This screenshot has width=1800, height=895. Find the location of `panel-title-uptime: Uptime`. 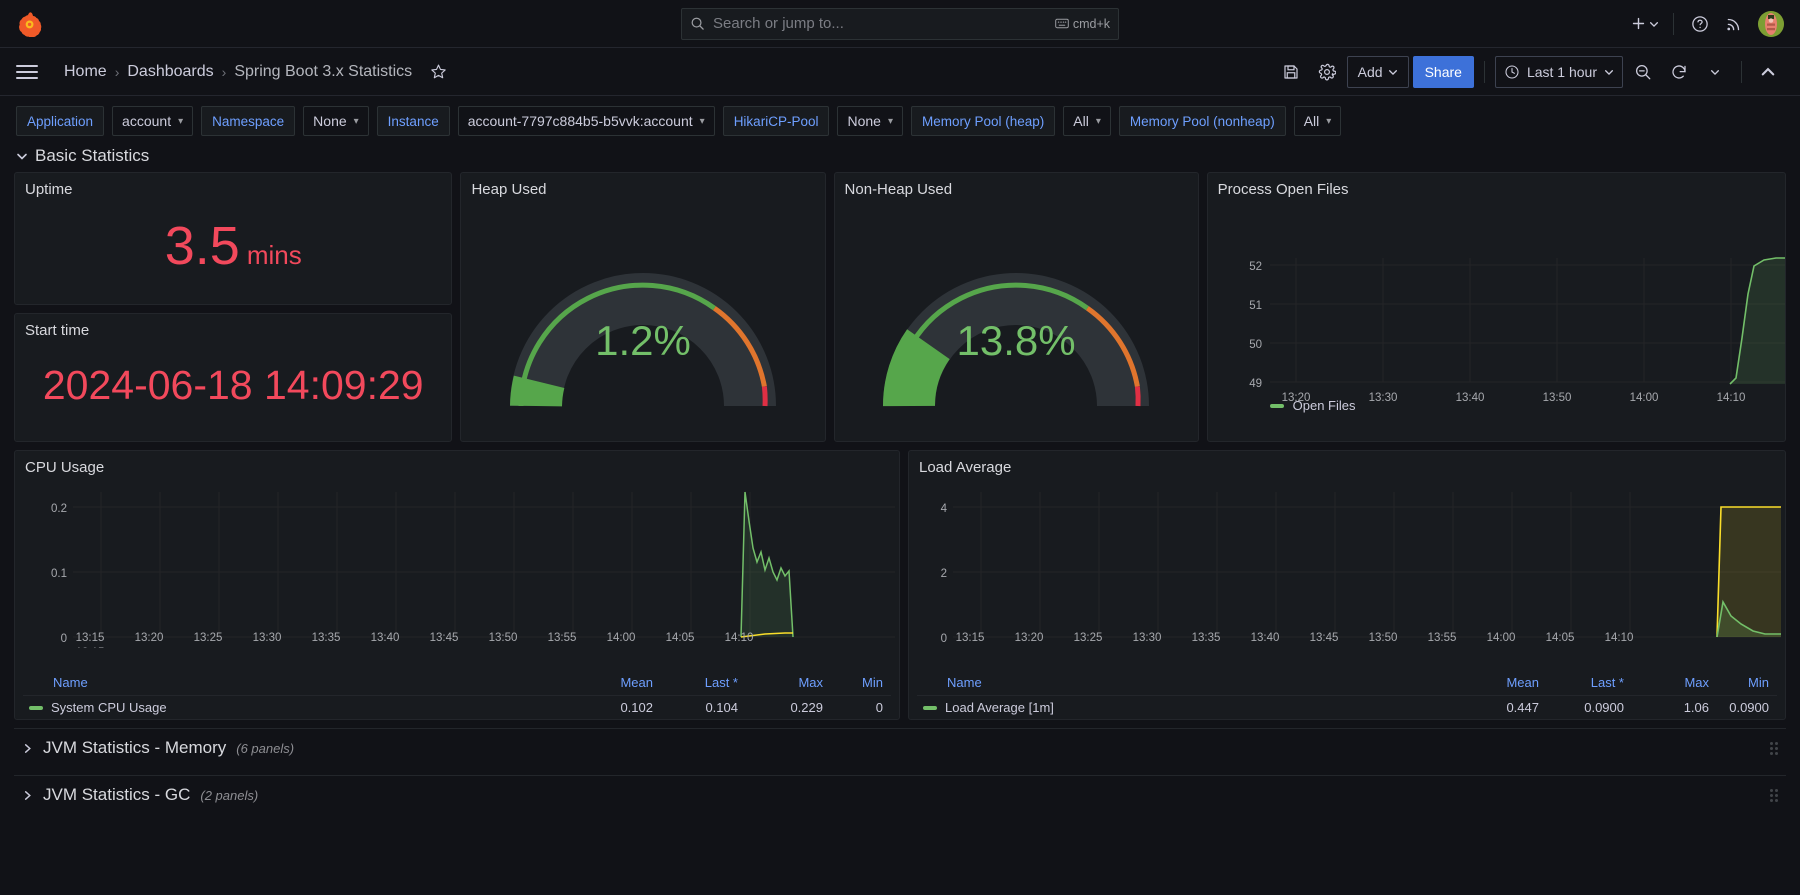

panel-title-uptime: Uptime is located at coordinates (49, 189).